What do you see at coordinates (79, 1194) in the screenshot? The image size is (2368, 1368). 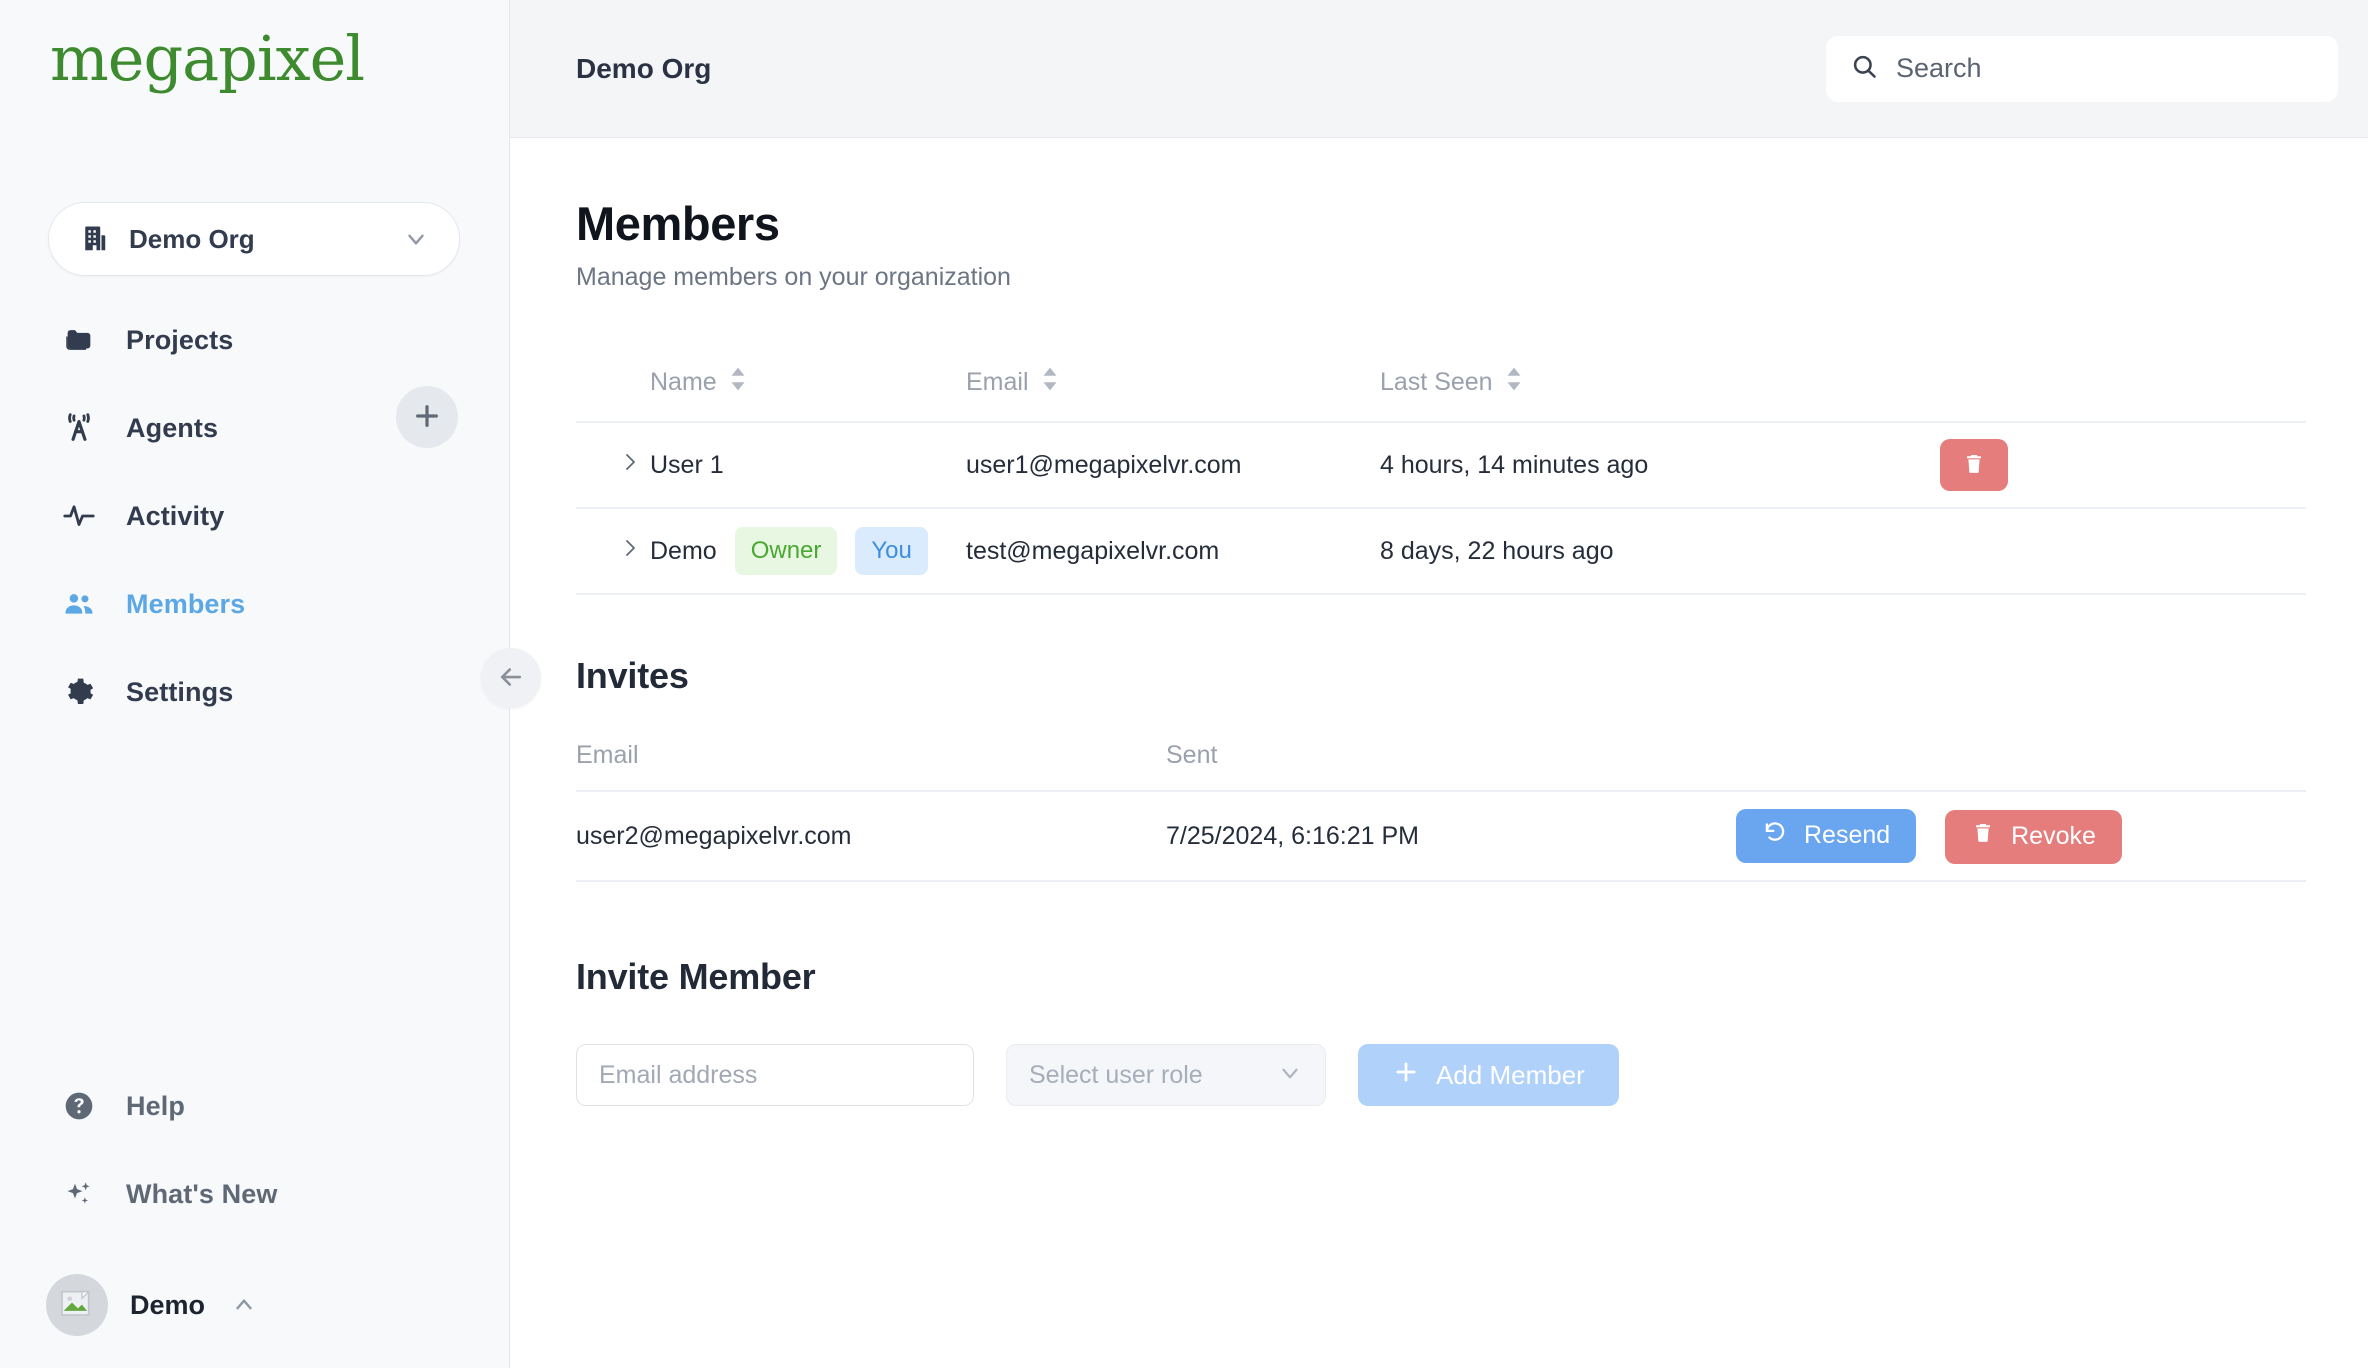 I see `sparkles-icon` at bounding box center [79, 1194].